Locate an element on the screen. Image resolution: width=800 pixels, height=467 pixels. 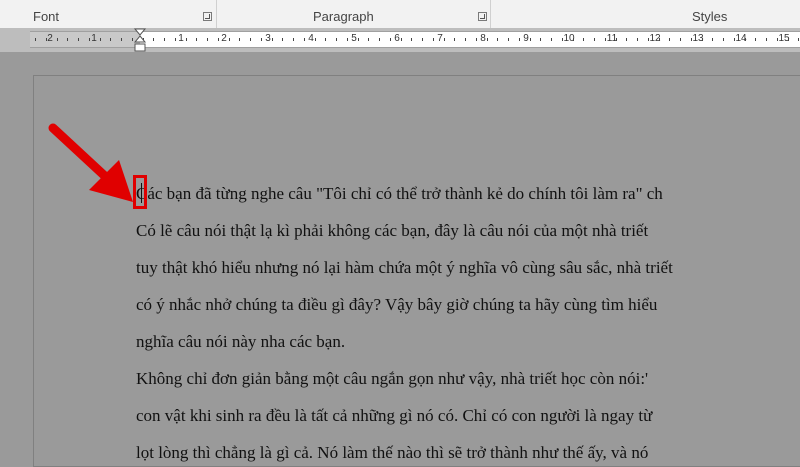
ribbon-group-font-label: Font is located at coordinates (46, 16).